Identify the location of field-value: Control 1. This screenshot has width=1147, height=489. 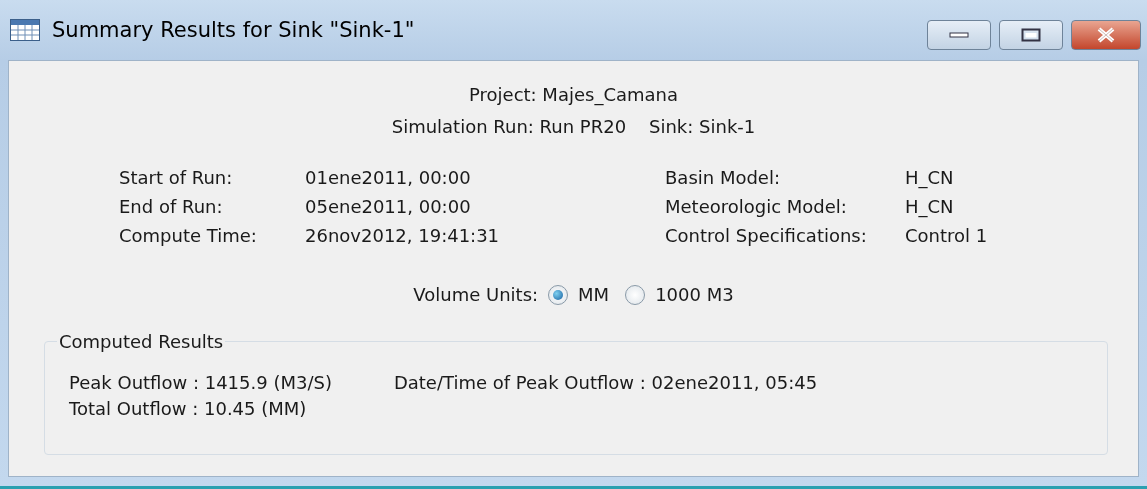
(947, 236).